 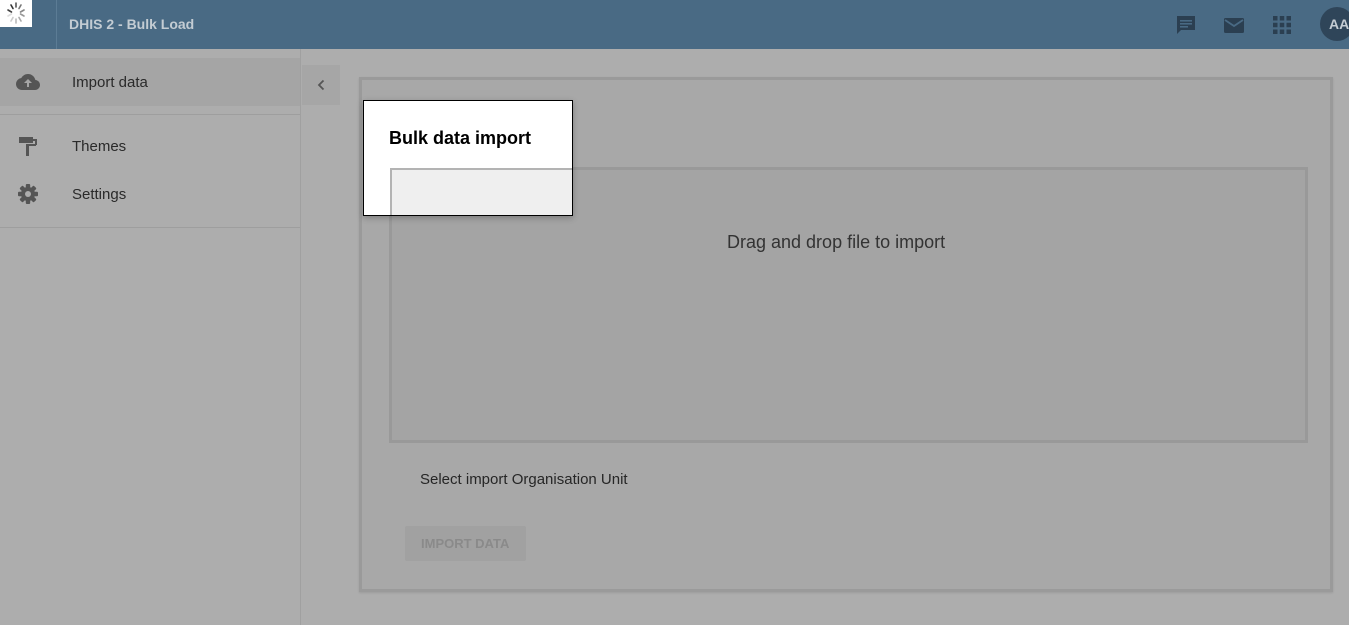 What do you see at coordinates (150, 82) in the screenshot?
I see `sidebar-item-import-data: Import data` at bounding box center [150, 82].